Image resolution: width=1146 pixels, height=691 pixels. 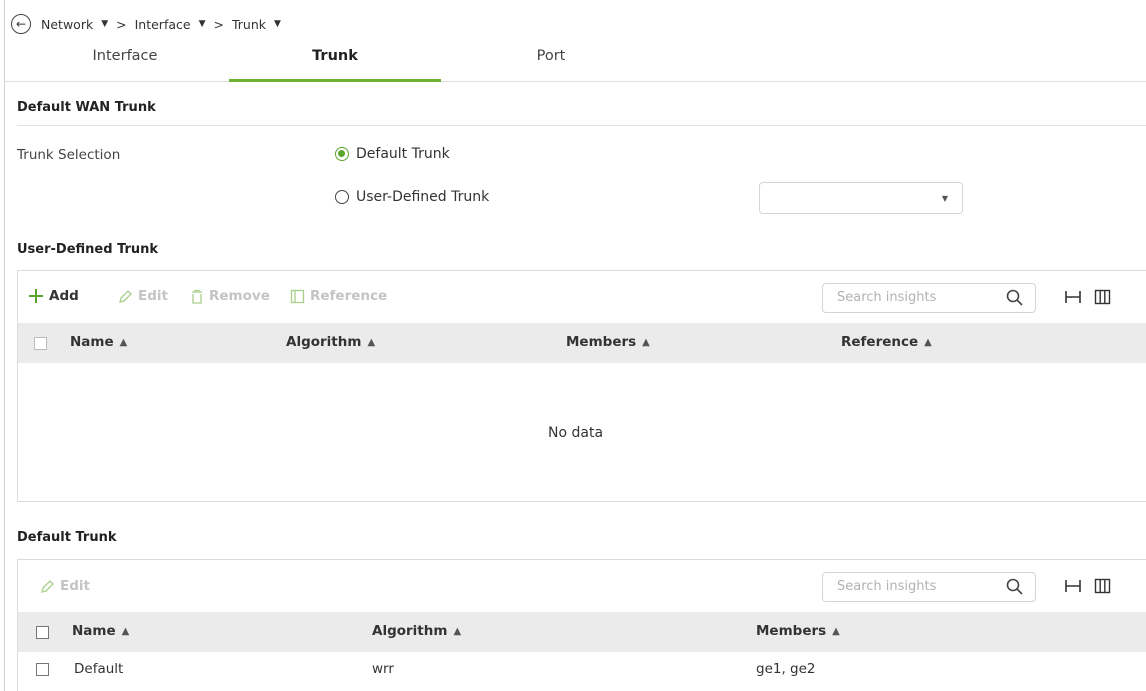 What do you see at coordinates (67, 537) in the screenshot?
I see `default-trunk-title: Default Trunk` at bounding box center [67, 537].